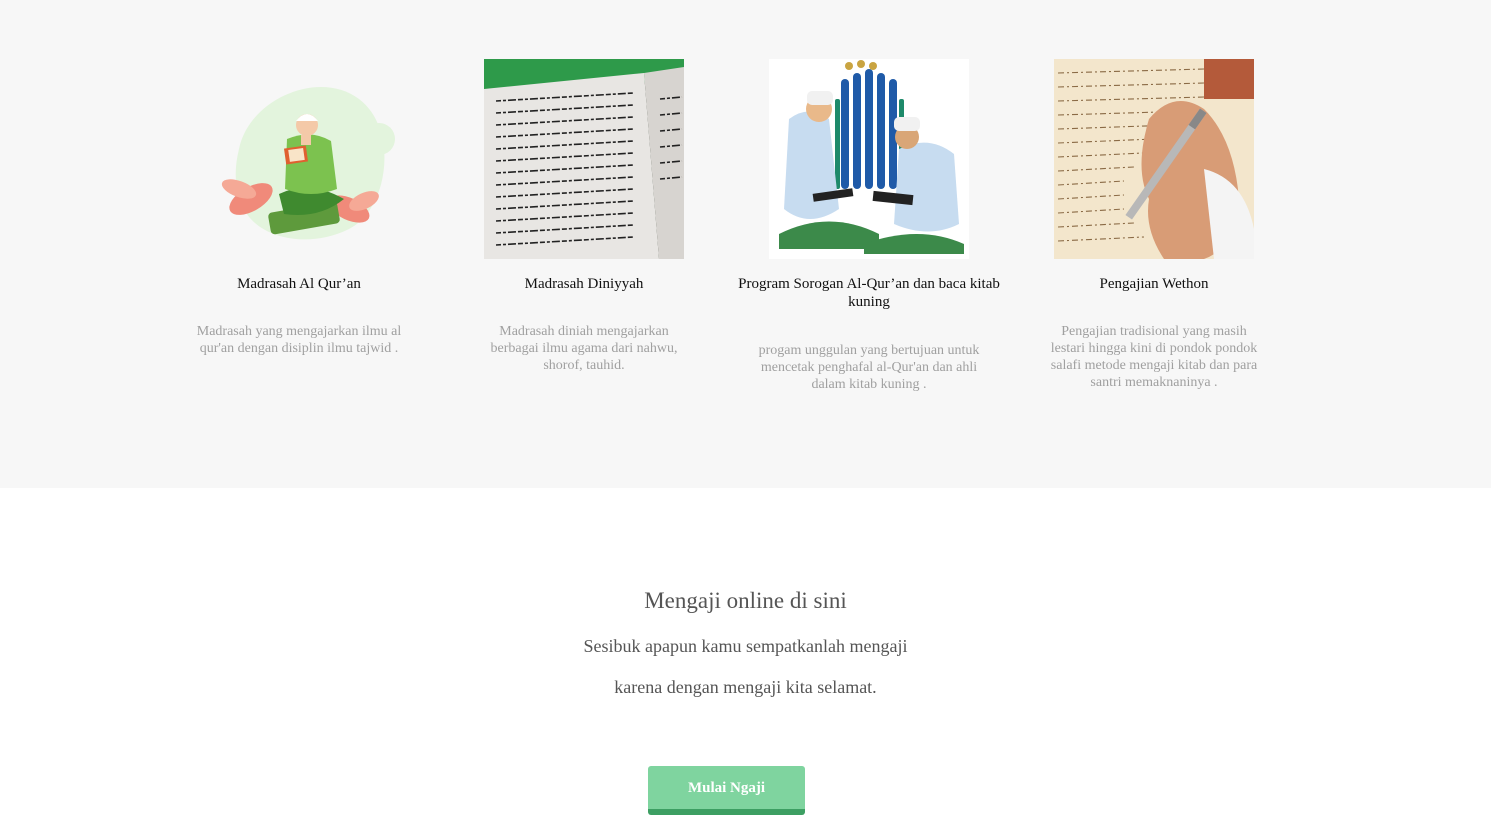 Image resolution: width=1491 pixels, height=837 pixels. What do you see at coordinates (745, 600) in the screenshot?
I see `cta-heading: Mengaji online di sini` at bounding box center [745, 600].